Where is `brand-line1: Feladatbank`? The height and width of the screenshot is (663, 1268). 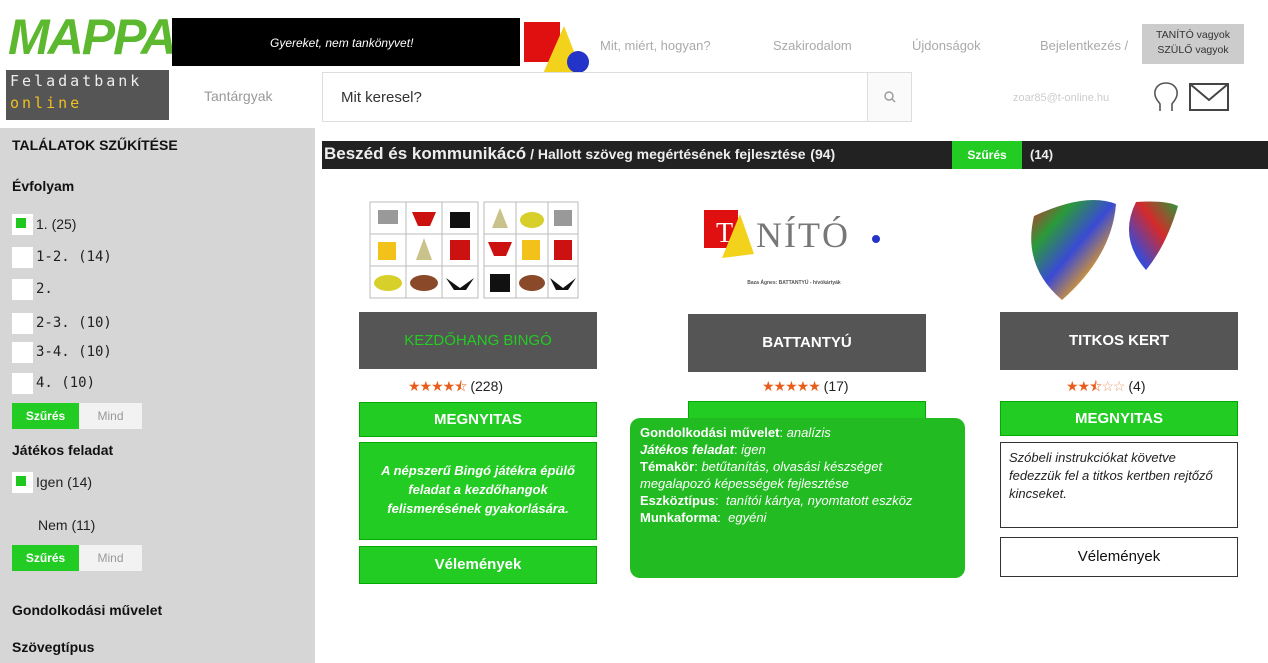 brand-line1: Feladatbank is located at coordinates (76, 81).